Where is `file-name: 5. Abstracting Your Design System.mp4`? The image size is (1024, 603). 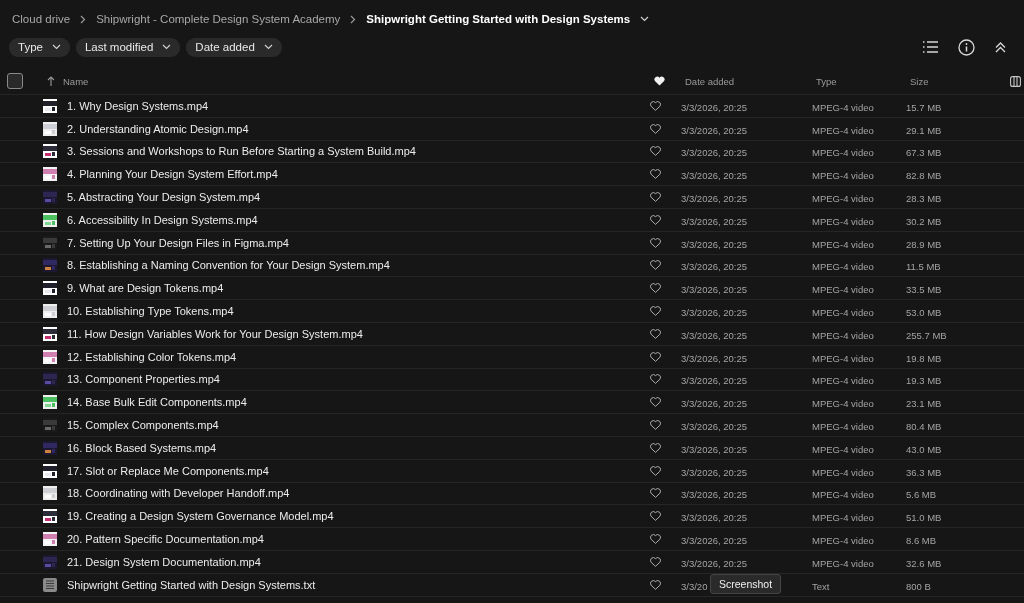
file-name: 5. Abstracting Your Design System.mp4 is located at coordinates (164, 197).